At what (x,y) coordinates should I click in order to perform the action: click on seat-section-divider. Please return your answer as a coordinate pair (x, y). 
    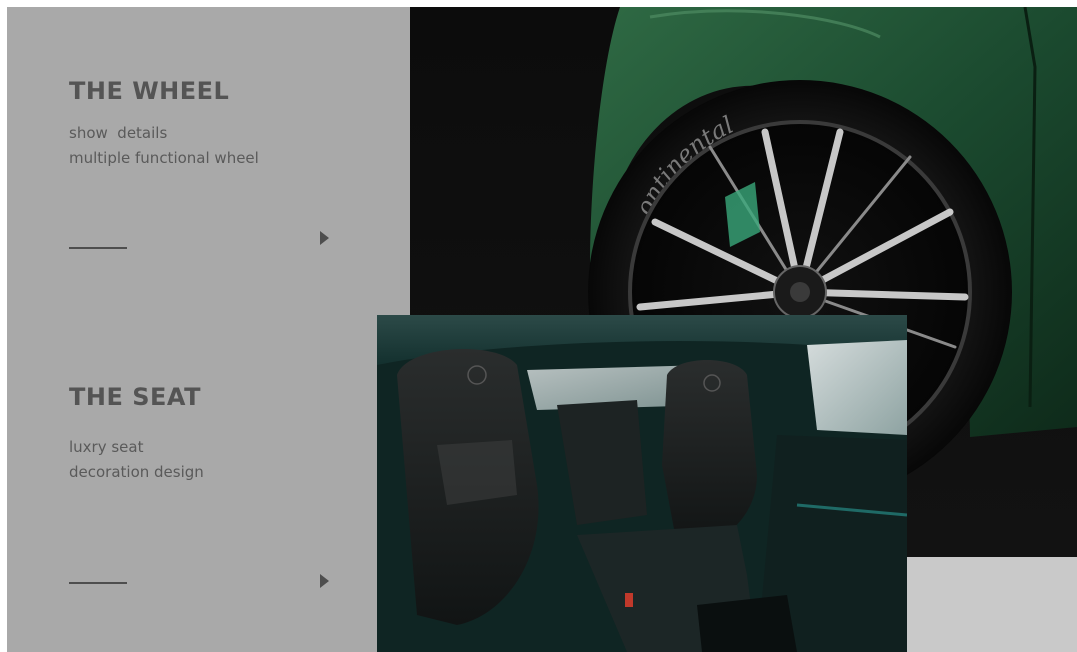
    Looking at the image, I should click on (98, 583).